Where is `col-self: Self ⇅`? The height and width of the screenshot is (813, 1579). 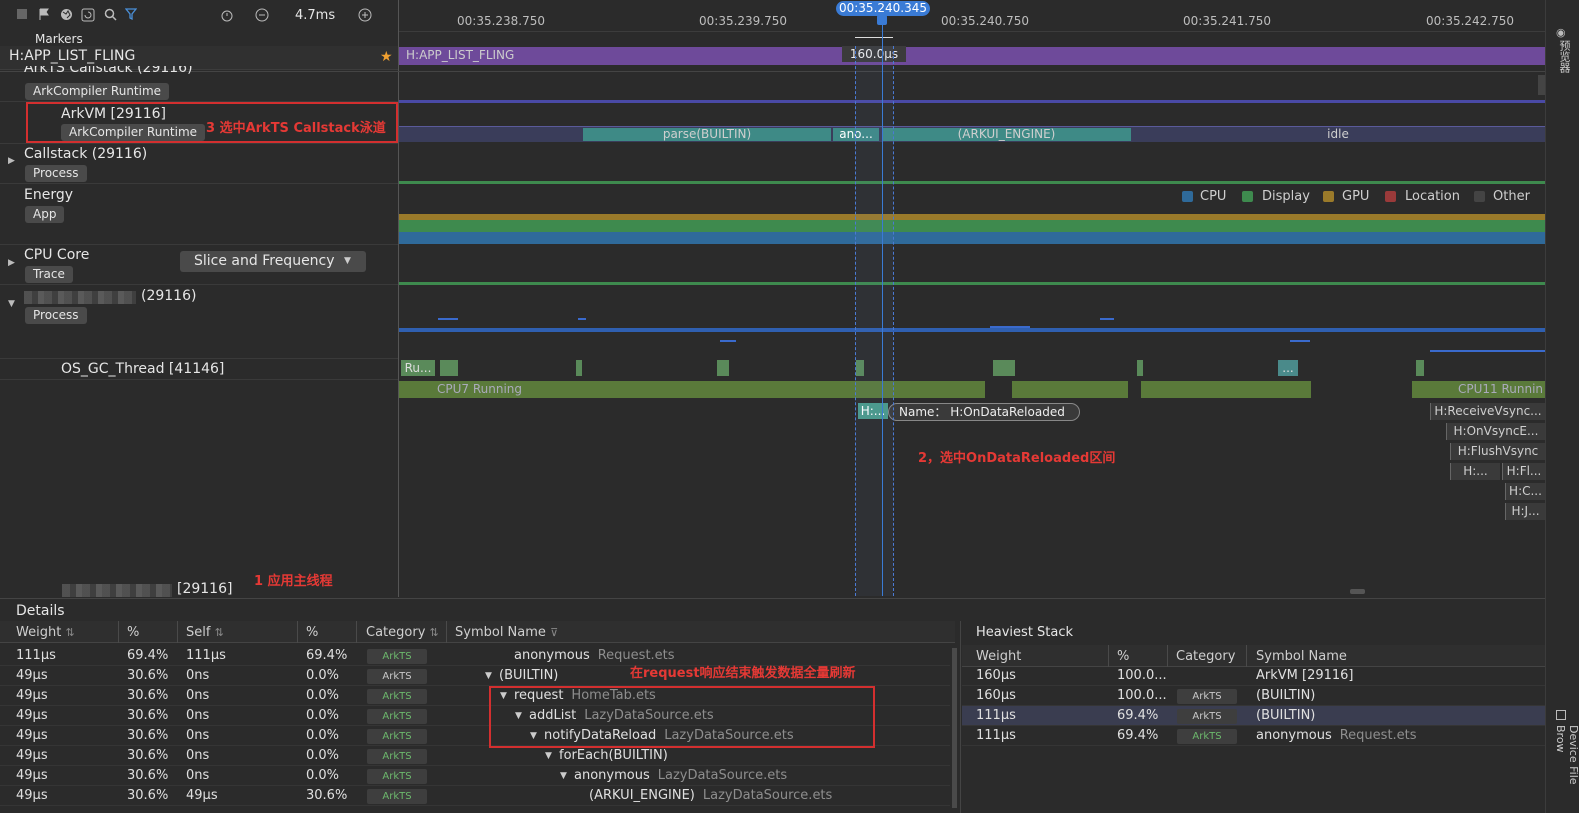 col-self: Self ⇅ is located at coordinates (205, 632).